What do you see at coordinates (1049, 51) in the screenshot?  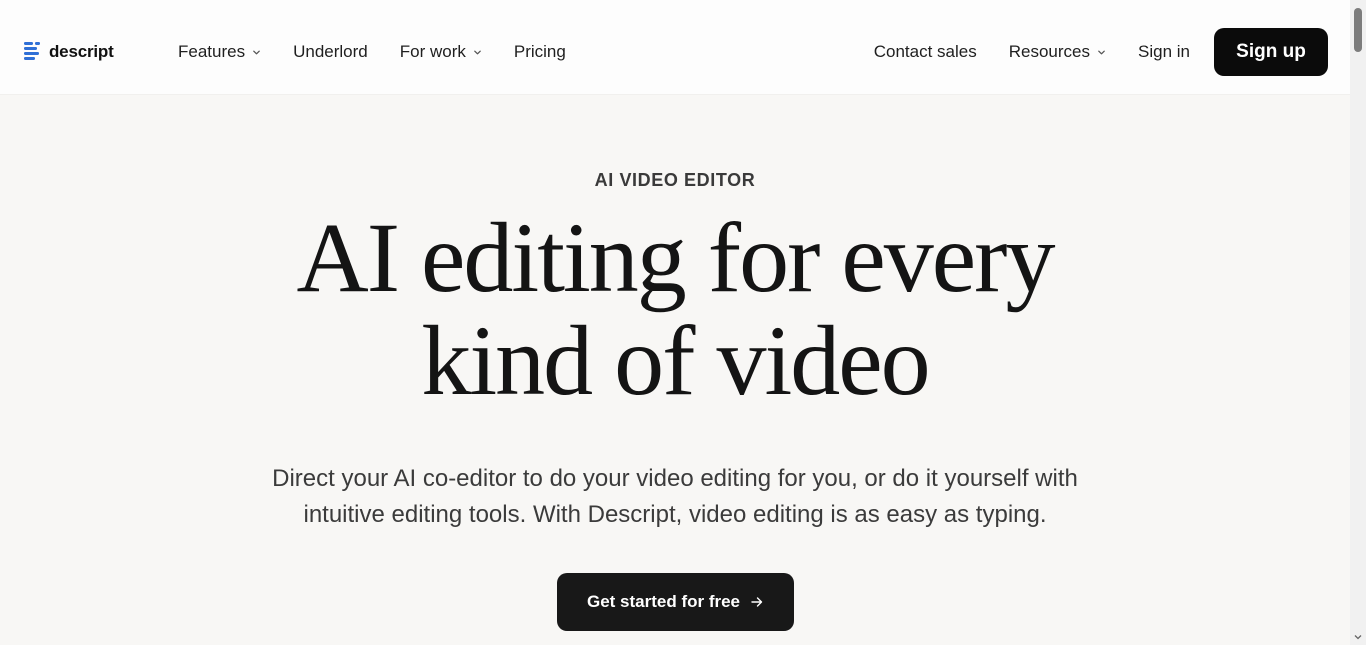 I see `nav-resources-label: Resources` at bounding box center [1049, 51].